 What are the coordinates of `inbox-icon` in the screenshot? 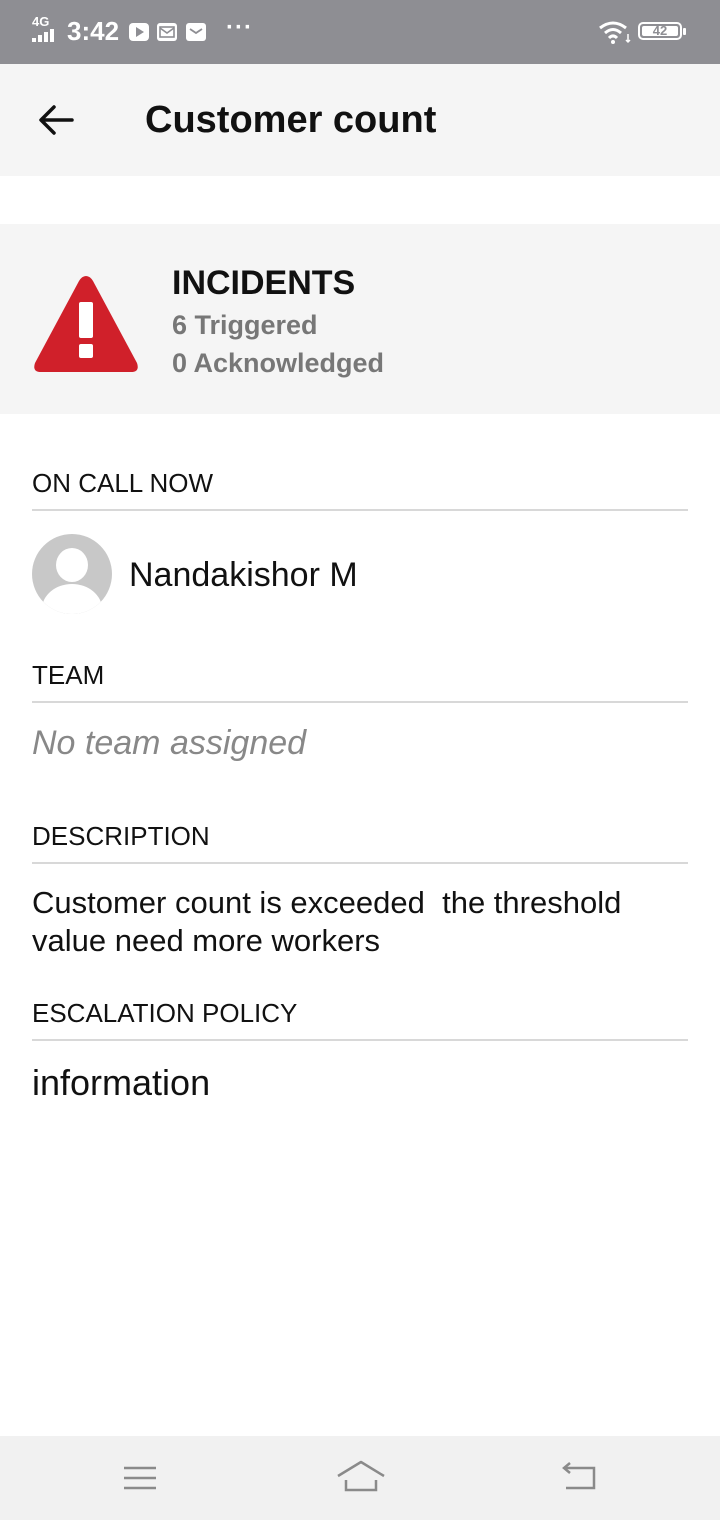 It's located at (196, 32).